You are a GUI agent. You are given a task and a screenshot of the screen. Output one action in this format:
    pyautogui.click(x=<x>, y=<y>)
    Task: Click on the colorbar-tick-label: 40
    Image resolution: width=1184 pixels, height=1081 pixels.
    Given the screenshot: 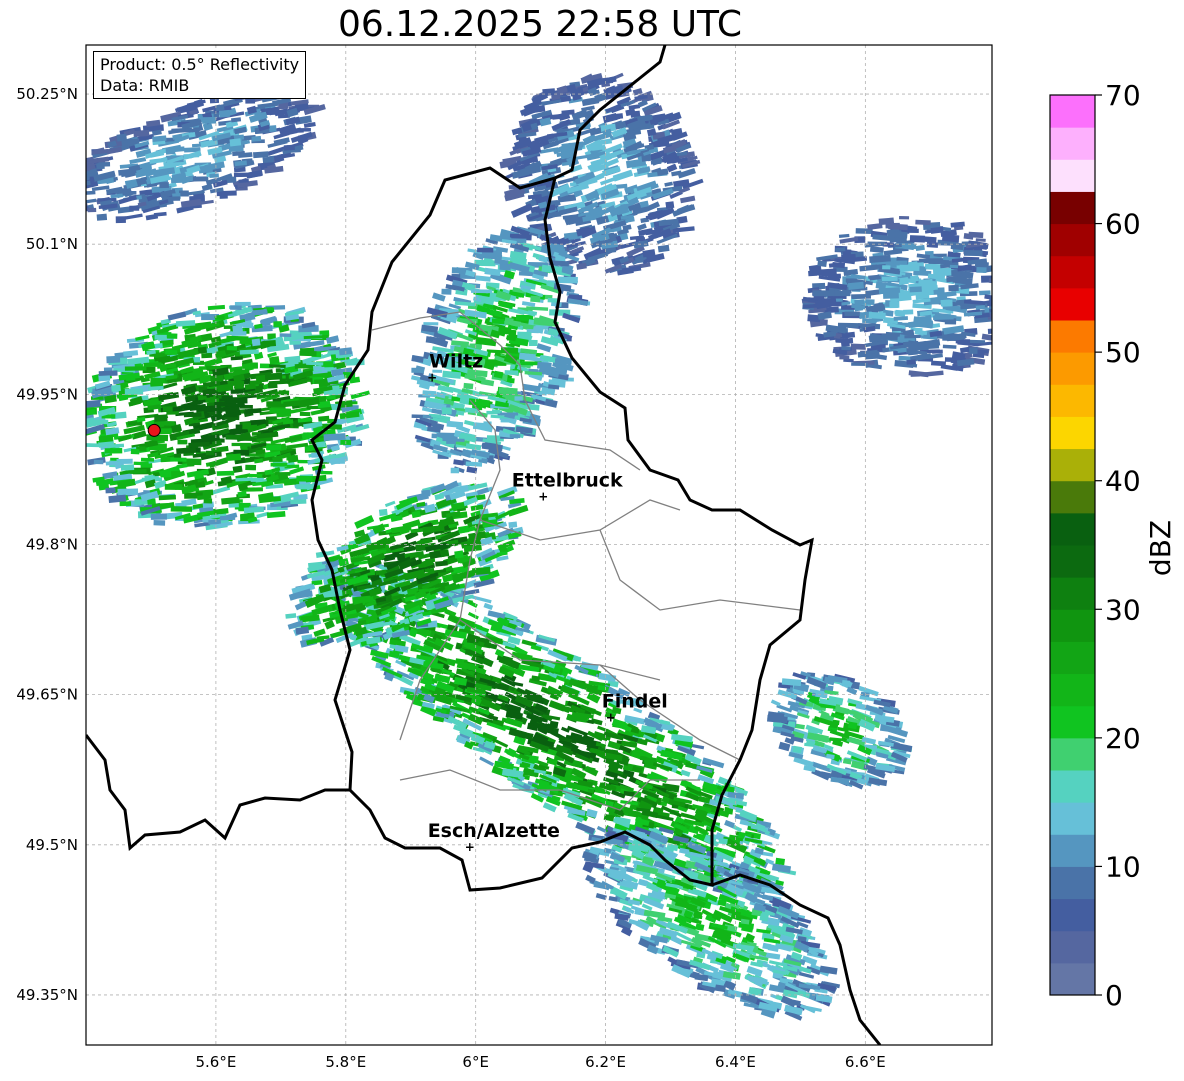 What is the action you would take?
    pyautogui.click(x=1123, y=481)
    